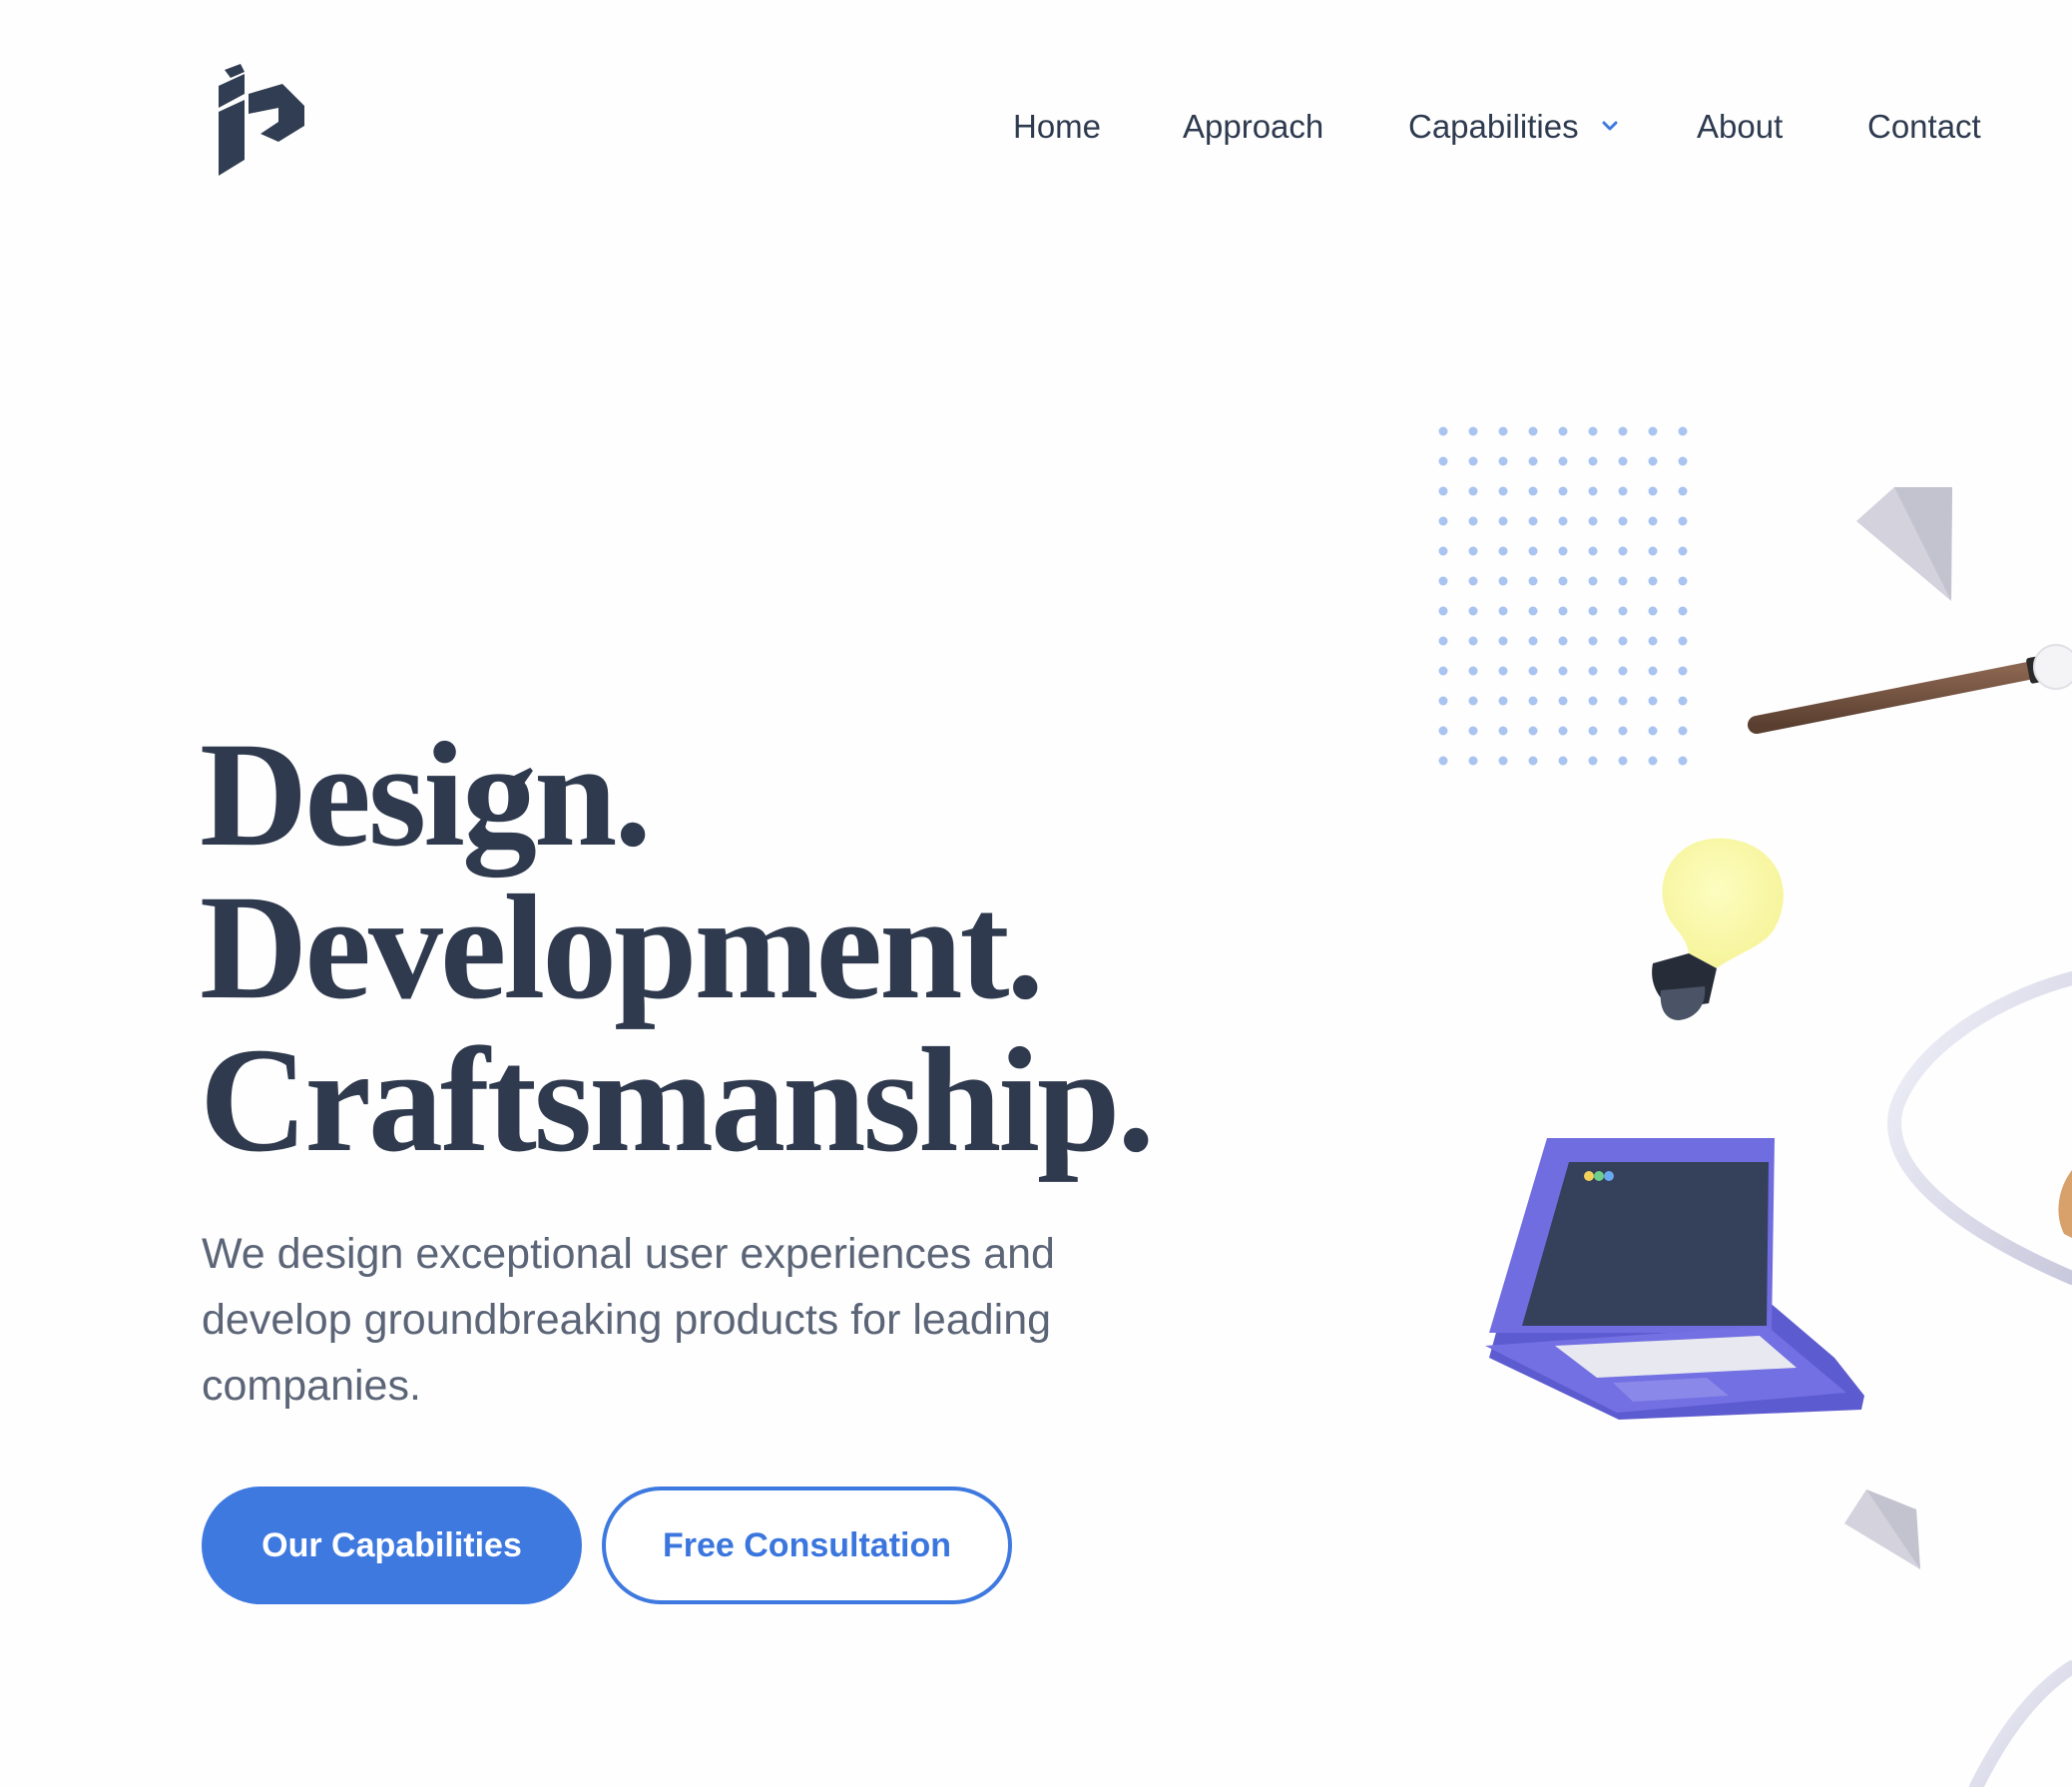 The image size is (2072, 1787). Describe the element at coordinates (1910, 689) in the screenshot. I see `pencil-stick-icon` at that location.